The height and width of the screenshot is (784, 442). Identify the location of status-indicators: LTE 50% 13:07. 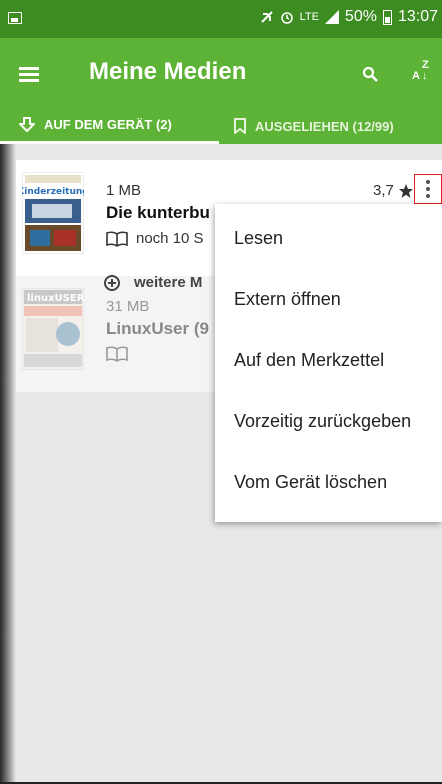
(349, 17).